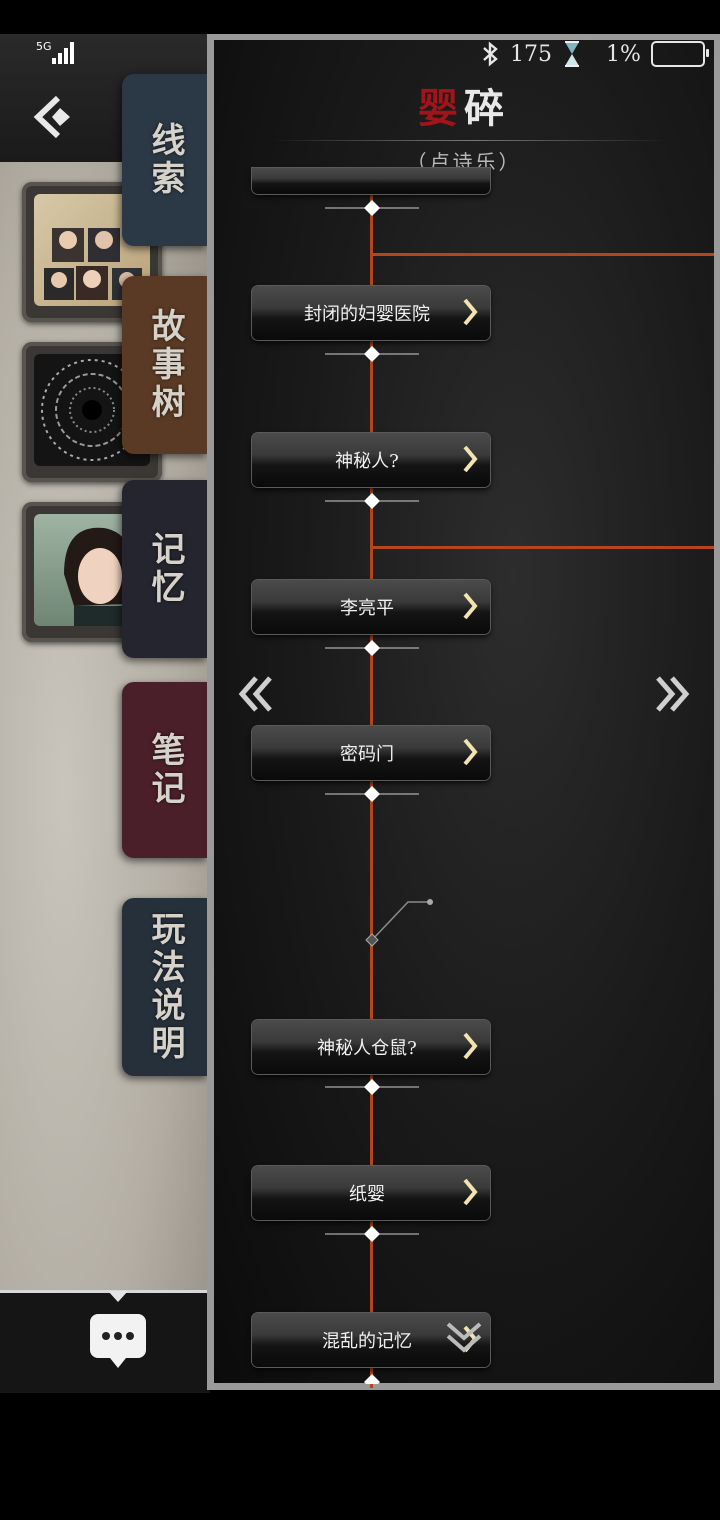 This screenshot has width=720, height=1520. What do you see at coordinates (464, 1337) in the screenshot?
I see `scroll-down-icon` at bounding box center [464, 1337].